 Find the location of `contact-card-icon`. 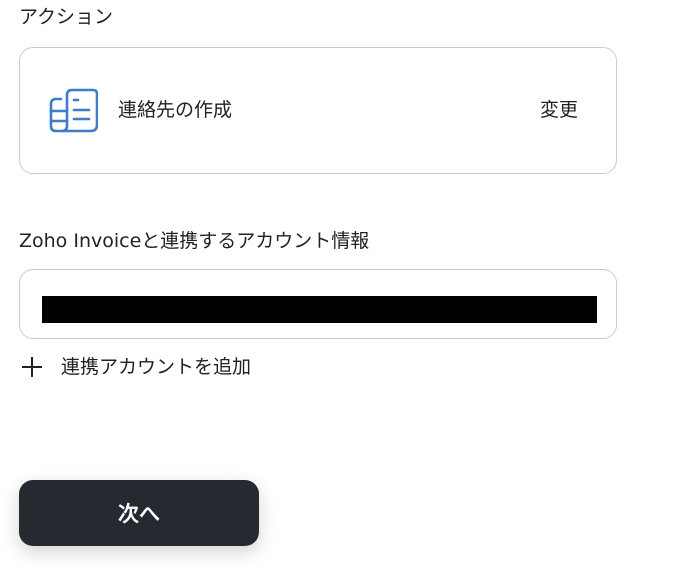

contact-card-icon is located at coordinates (73, 110).